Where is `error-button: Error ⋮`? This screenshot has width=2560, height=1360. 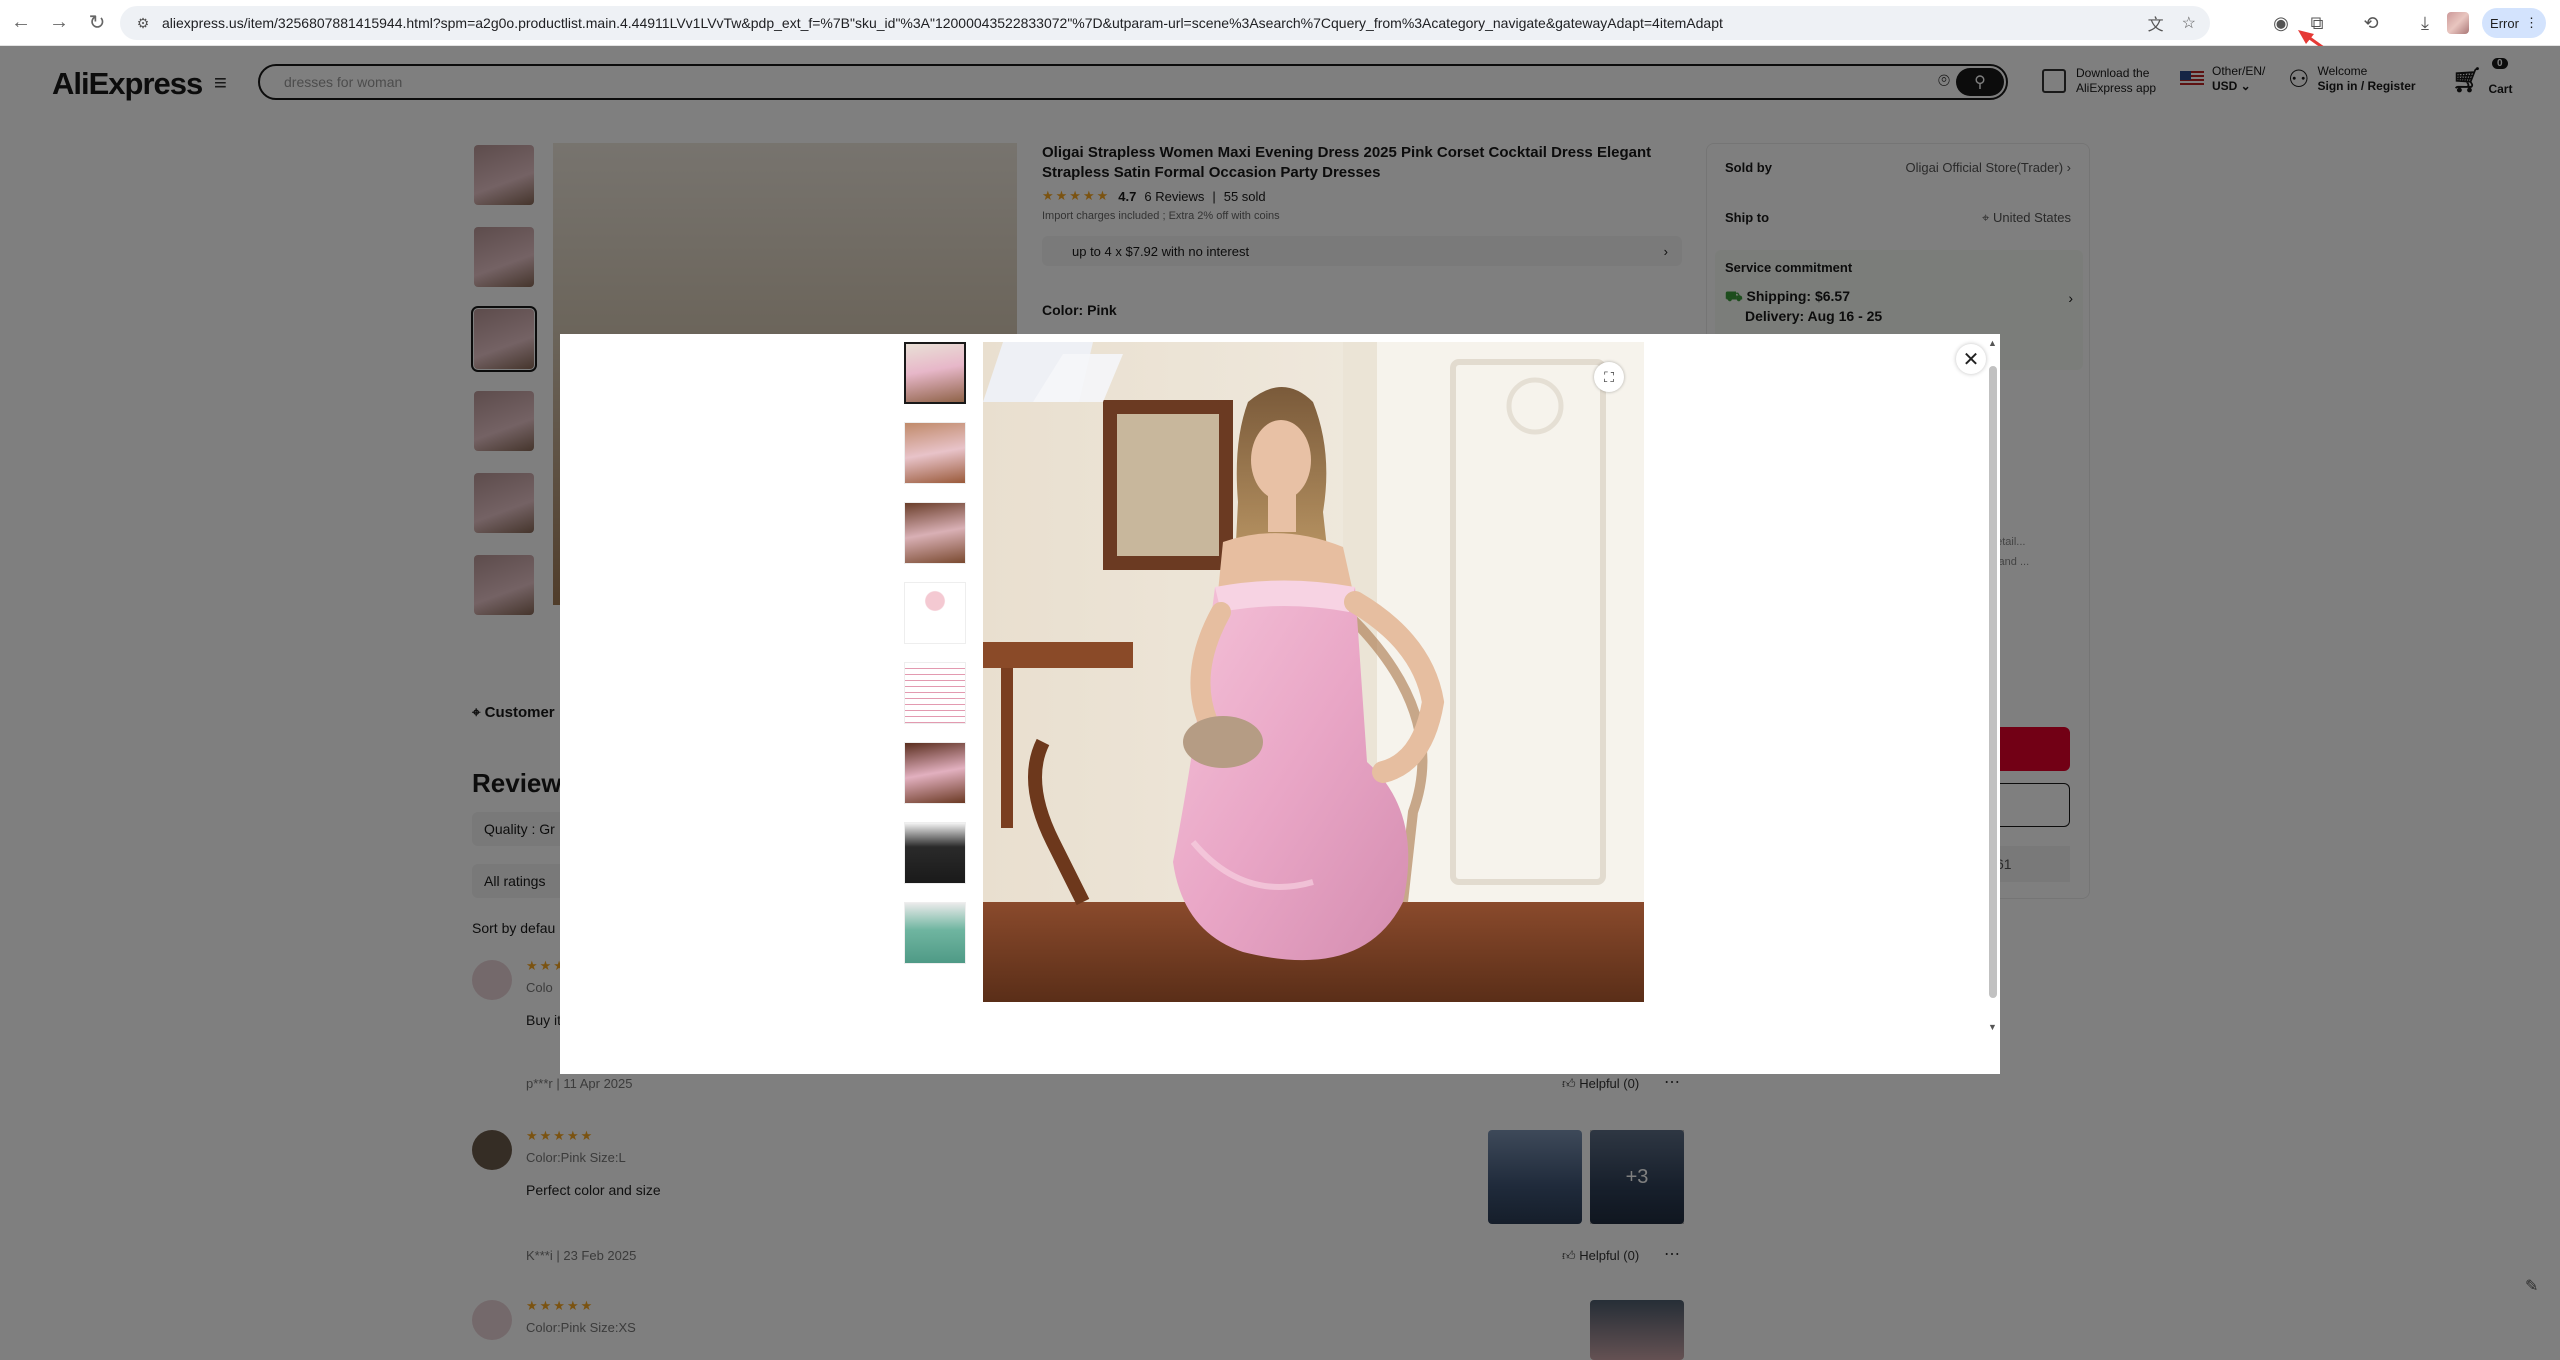 error-button: Error ⋮ is located at coordinates (2514, 23).